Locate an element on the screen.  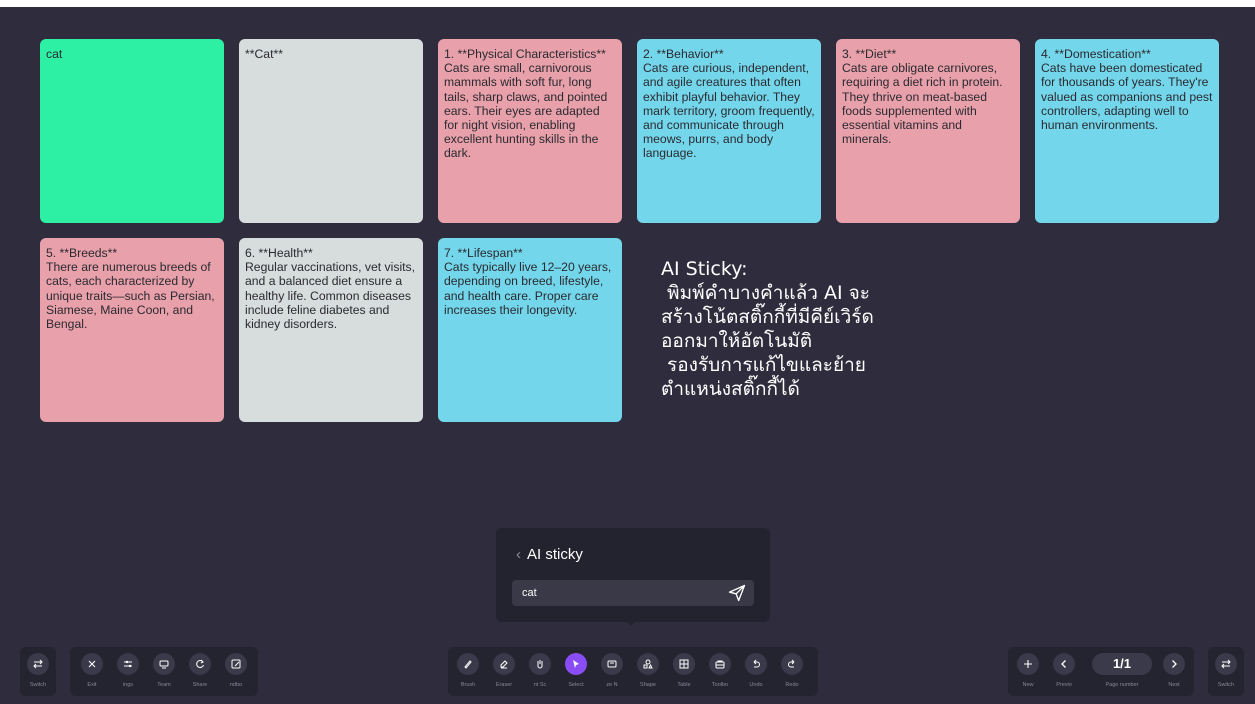
previous-page-button: Previo is located at coordinates (1064, 671).